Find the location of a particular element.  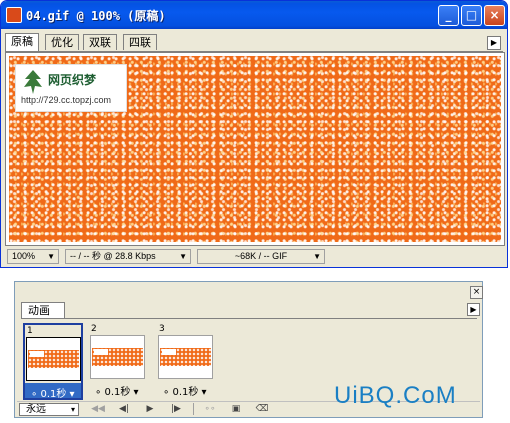

play-icon: ▶ is located at coordinates (150, 409).